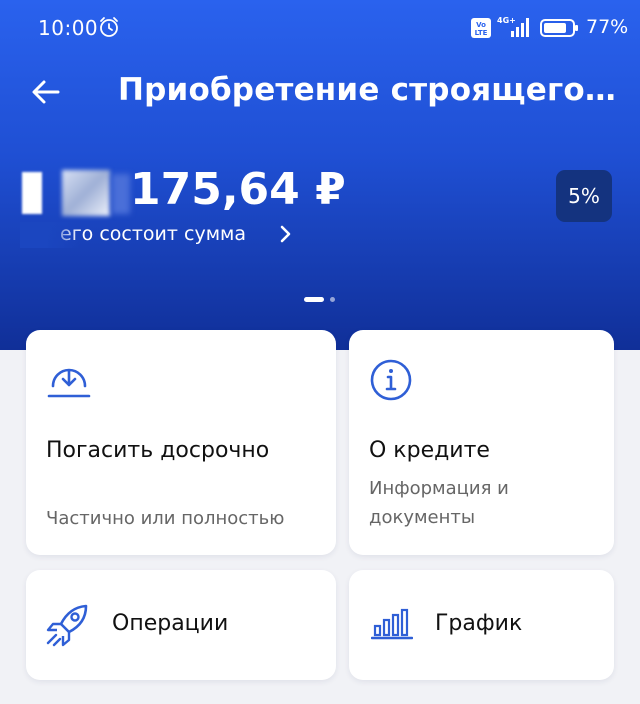 This screenshot has width=640, height=704. Describe the element at coordinates (165, 518) in the screenshot. I see `early-repayment-subtitle: Частично или полностью` at that location.